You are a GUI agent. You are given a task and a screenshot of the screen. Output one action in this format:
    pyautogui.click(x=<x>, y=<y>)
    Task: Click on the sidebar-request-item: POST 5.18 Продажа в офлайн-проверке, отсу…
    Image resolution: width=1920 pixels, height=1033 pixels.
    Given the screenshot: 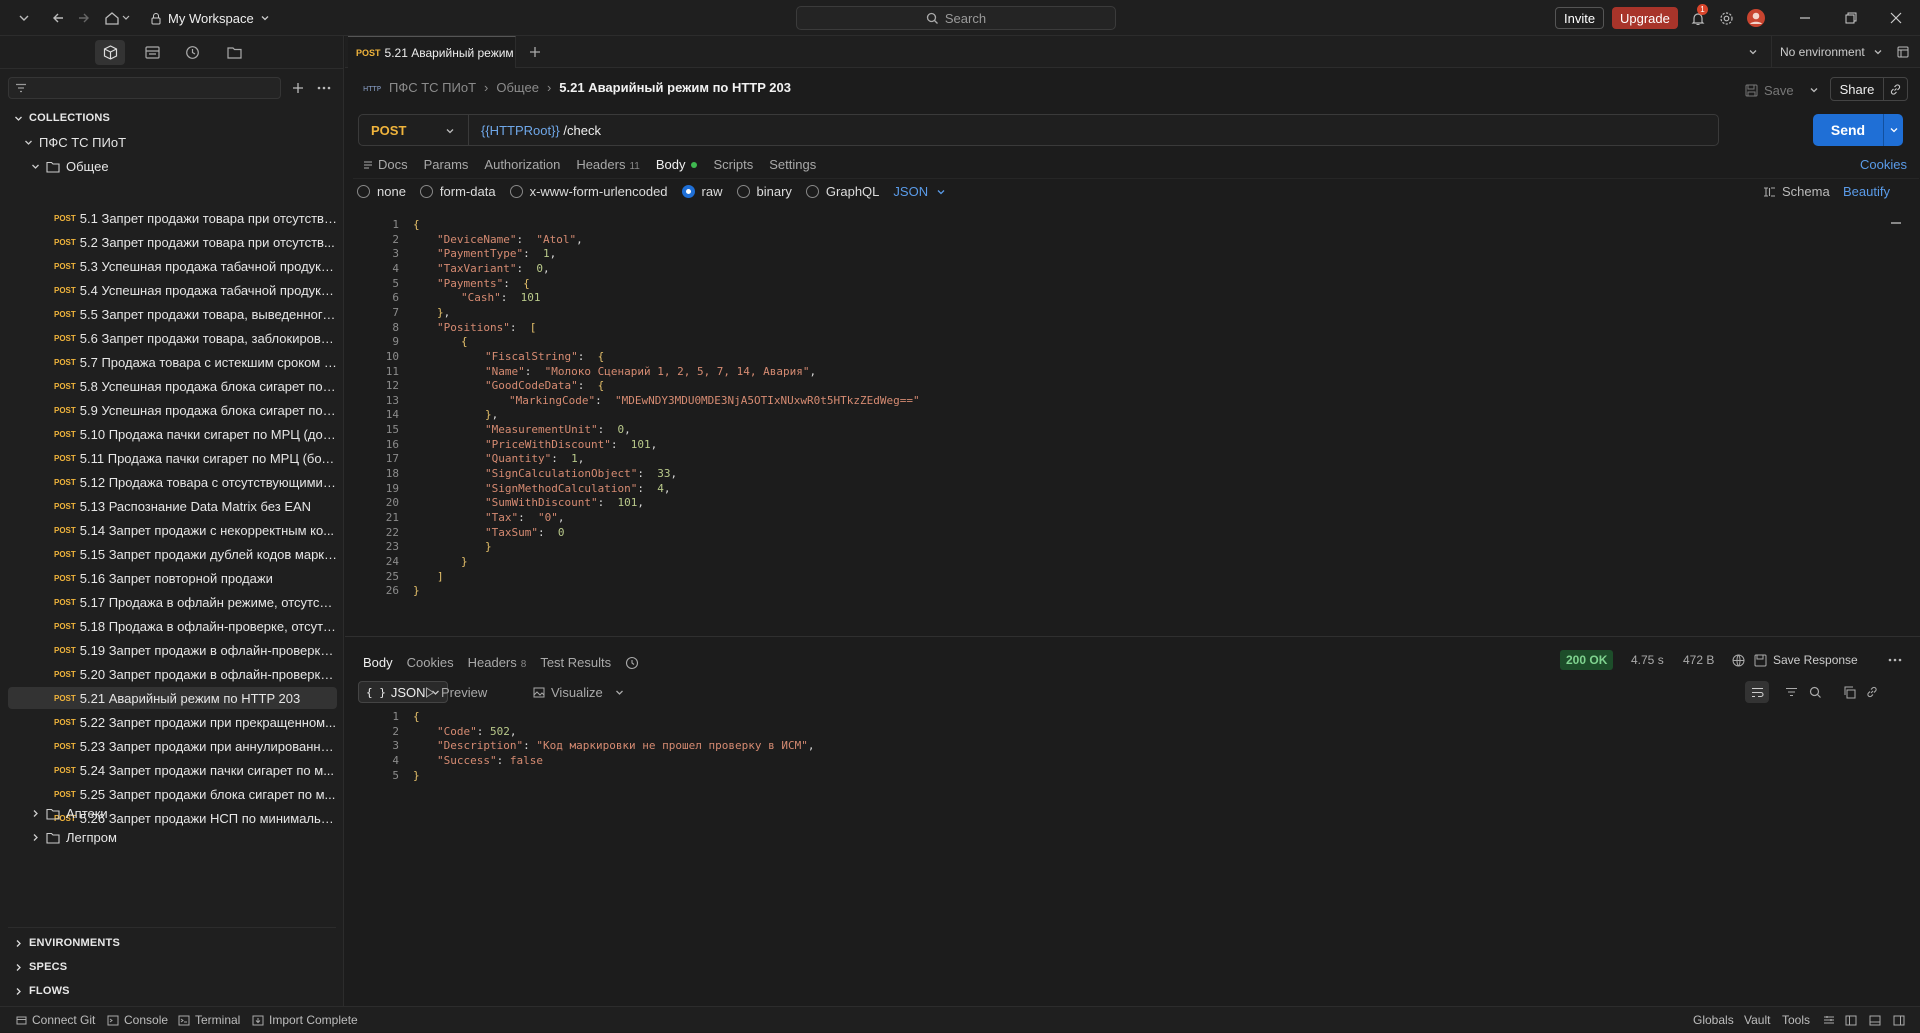 What is the action you would take?
    pyautogui.click(x=172, y=626)
    